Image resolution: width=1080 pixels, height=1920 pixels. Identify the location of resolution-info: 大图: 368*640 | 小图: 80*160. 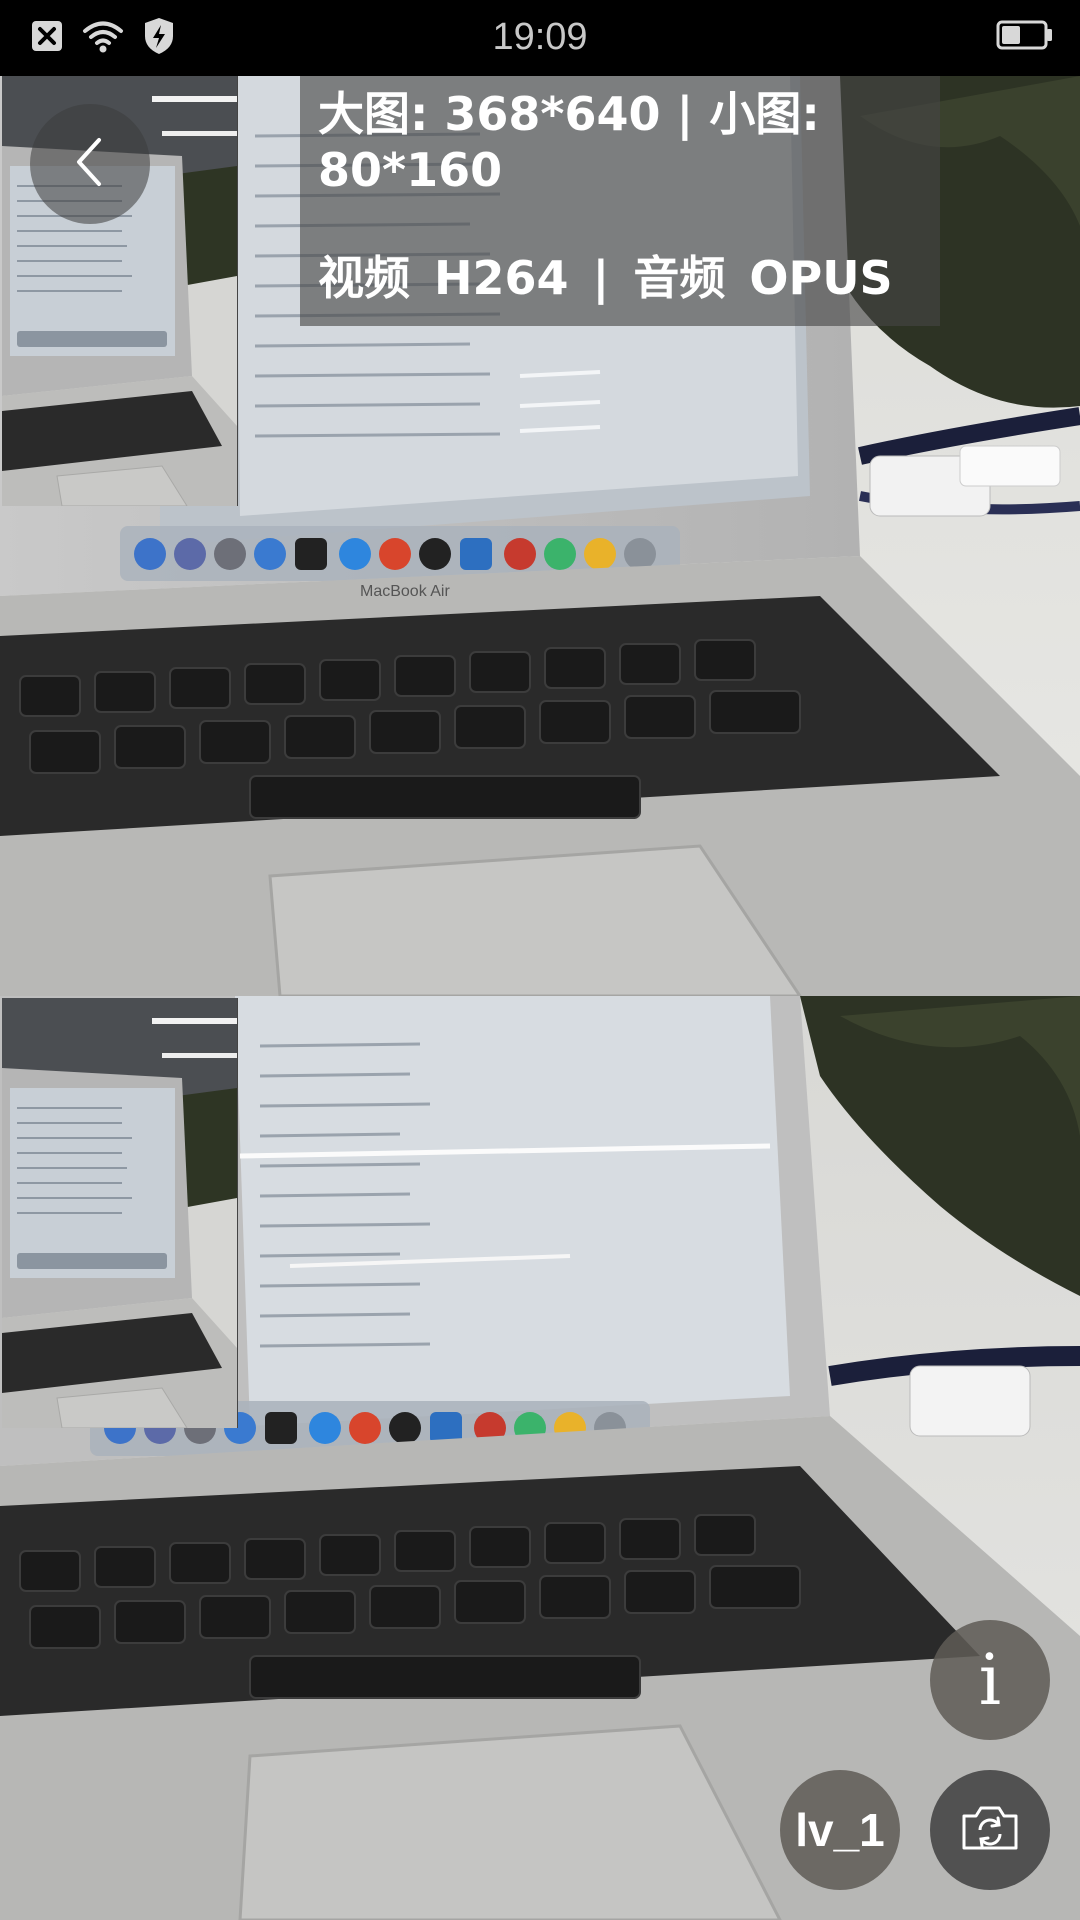
(569, 142).